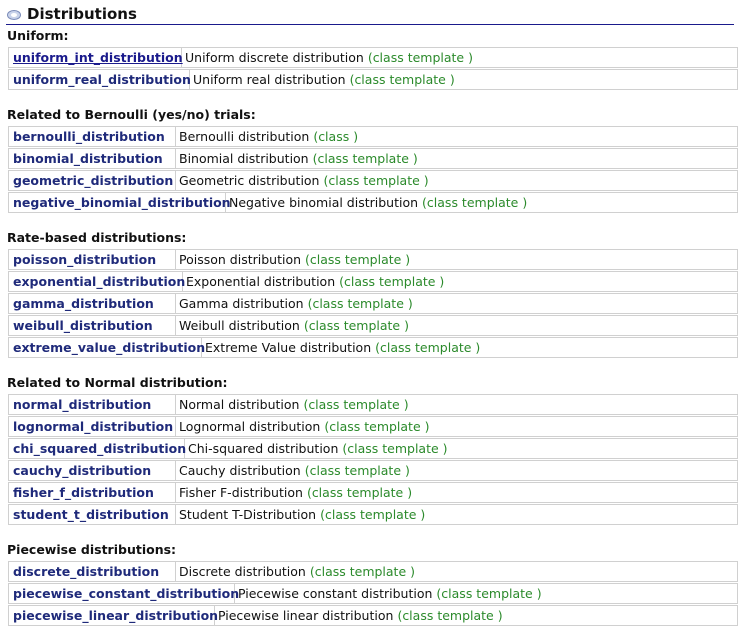 The width and height of the screenshot is (742, 639). I want to click on distribution-link: student_t_distribution, so click(92, 514).